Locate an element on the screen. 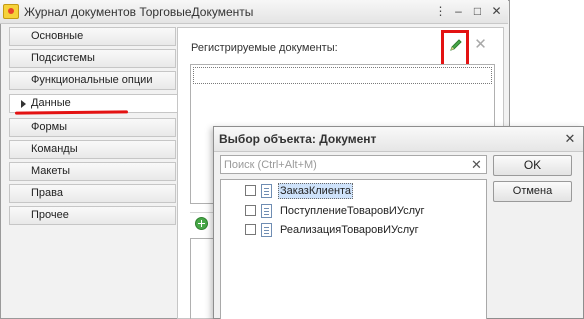 The height and width of the screenshot is (319, 584). minimize-button: – is located at coordinates (458, 11).